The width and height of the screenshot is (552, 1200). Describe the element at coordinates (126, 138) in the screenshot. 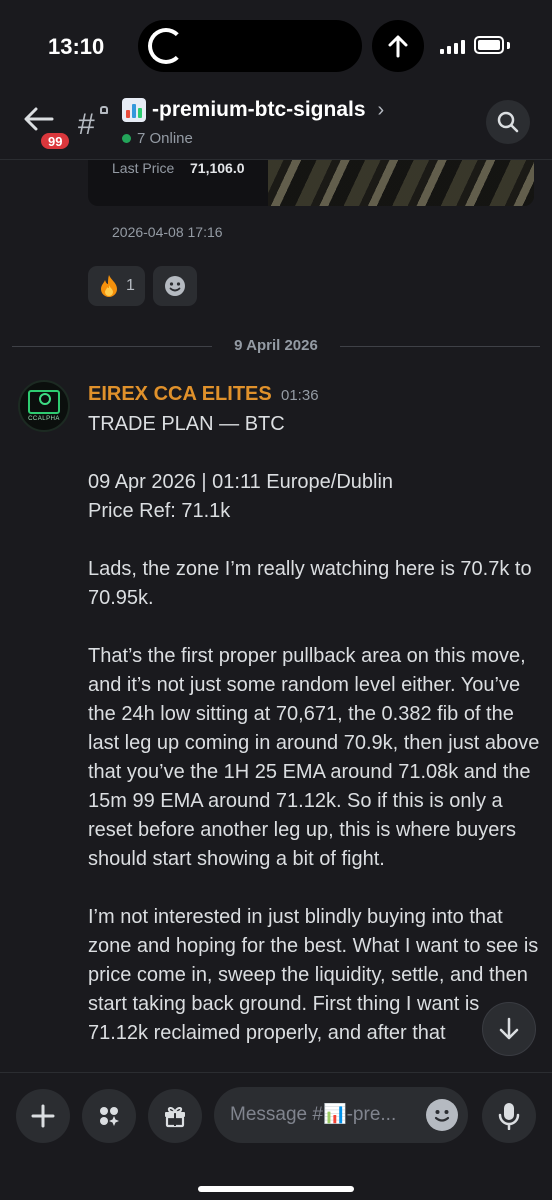

I see `online-dot-icon` at that location.